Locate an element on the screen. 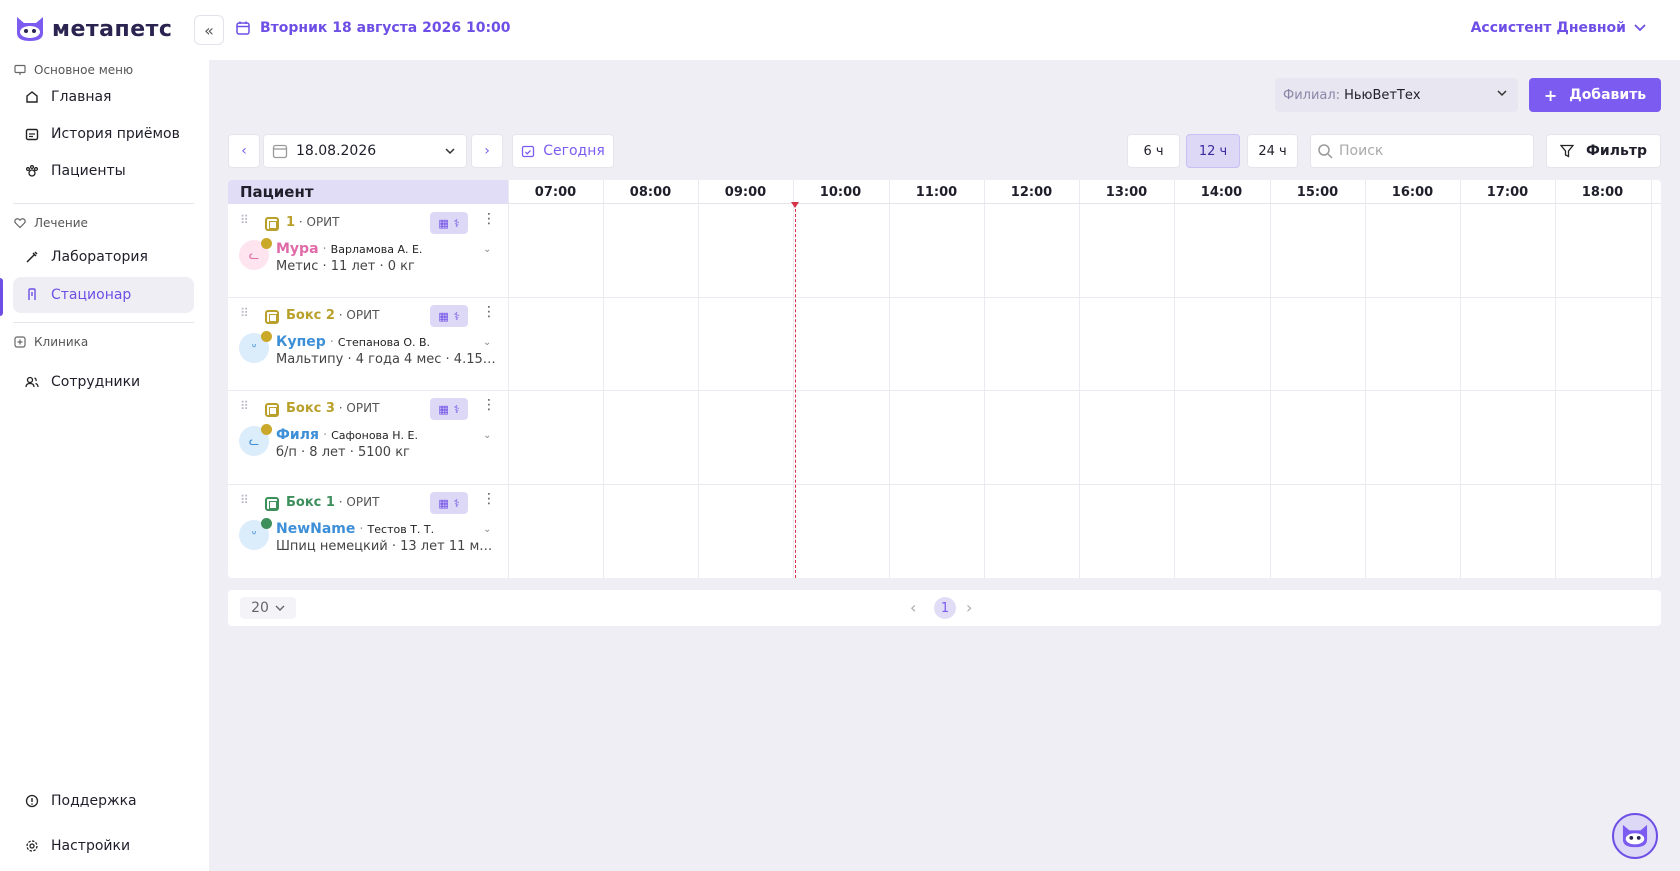 The image size is (1680, 871). page-size-select: 20 is located at coordinates (268, 608).